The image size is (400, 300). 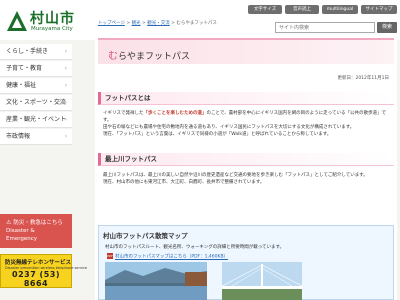 I want to click on section-heading-footpath: フットパスとは, so click(x=246, y=98).